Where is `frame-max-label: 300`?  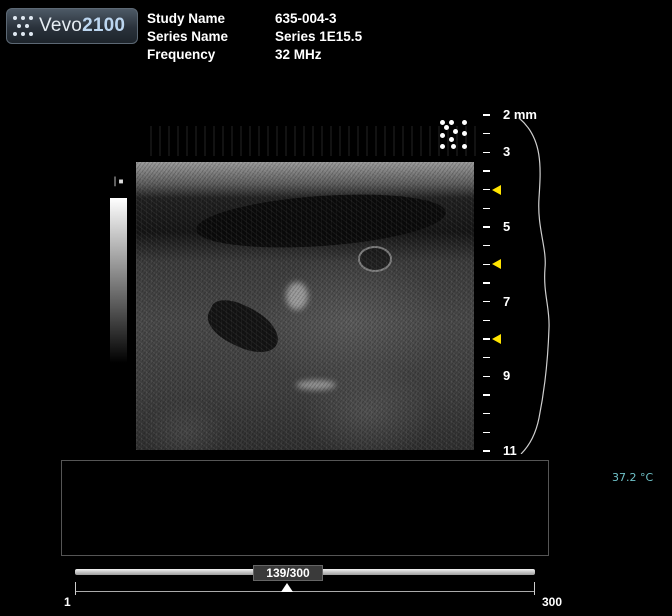 frame-max-label: 300 is located at coordinates (552, 602).